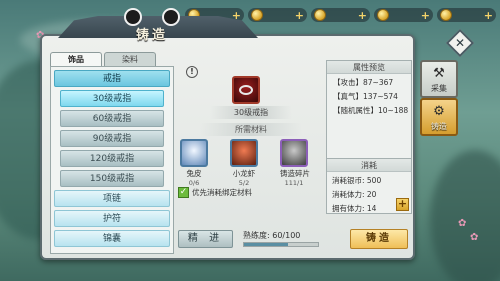  What do you see at coordinates (112, 238) in the screenshot?
I see `list-item-pouch: 锦囊` at bounding box center [112, 238].